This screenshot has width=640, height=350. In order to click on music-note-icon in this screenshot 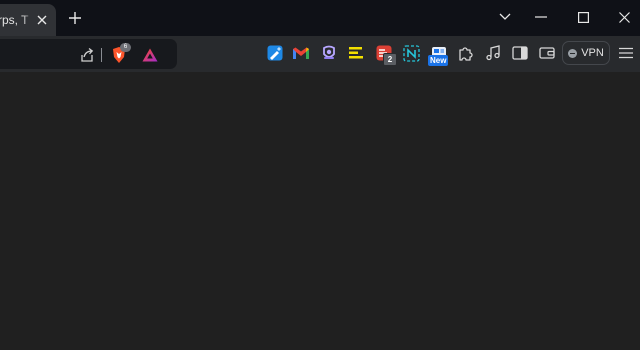, I will do `click(493, 53)`.